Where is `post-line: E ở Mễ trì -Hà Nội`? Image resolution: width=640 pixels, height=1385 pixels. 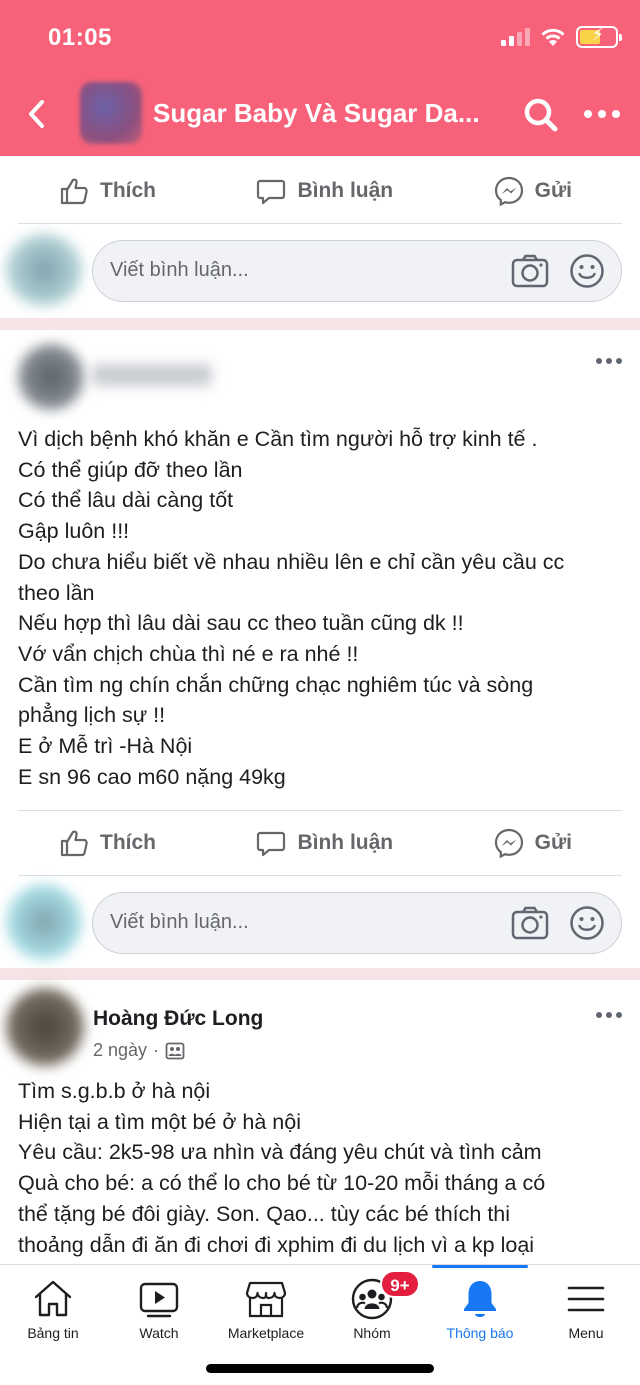 post-line: E ở Mễ trì -Hà Nội is located at coordinates (105, 746).